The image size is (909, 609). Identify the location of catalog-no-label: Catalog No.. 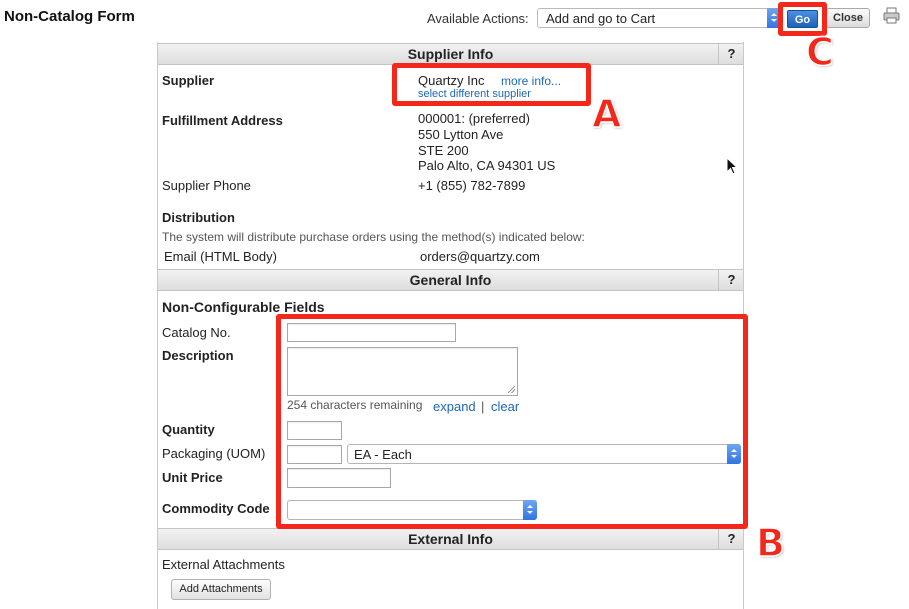
(196, 332).